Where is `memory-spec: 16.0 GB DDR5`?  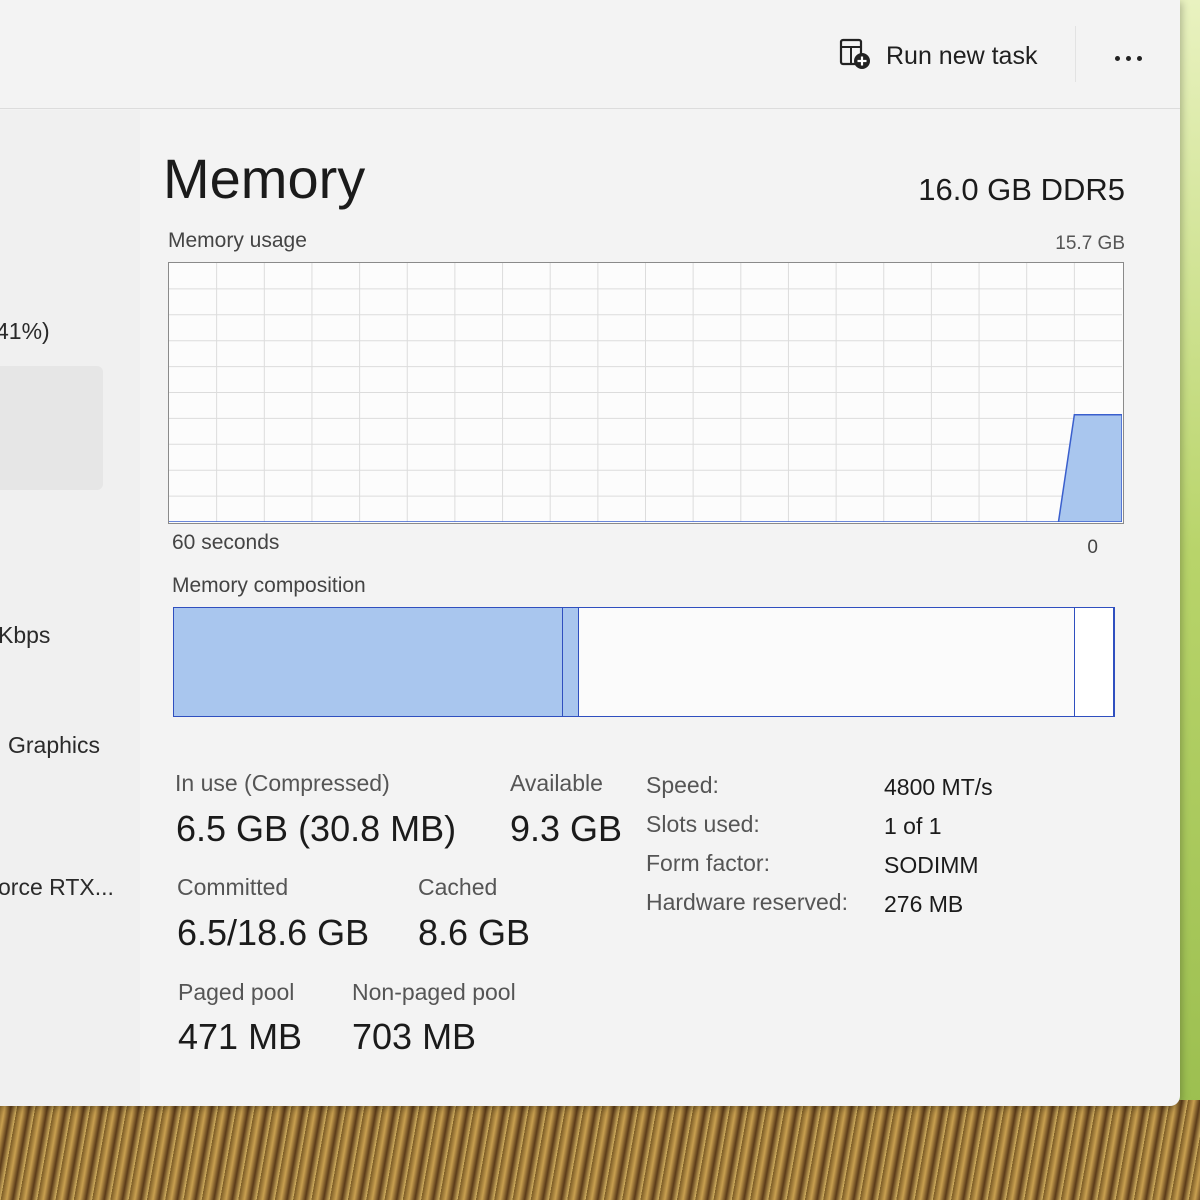 memory-spec: 16.0 GB DDR5 is located at coordinates (1021, 189).